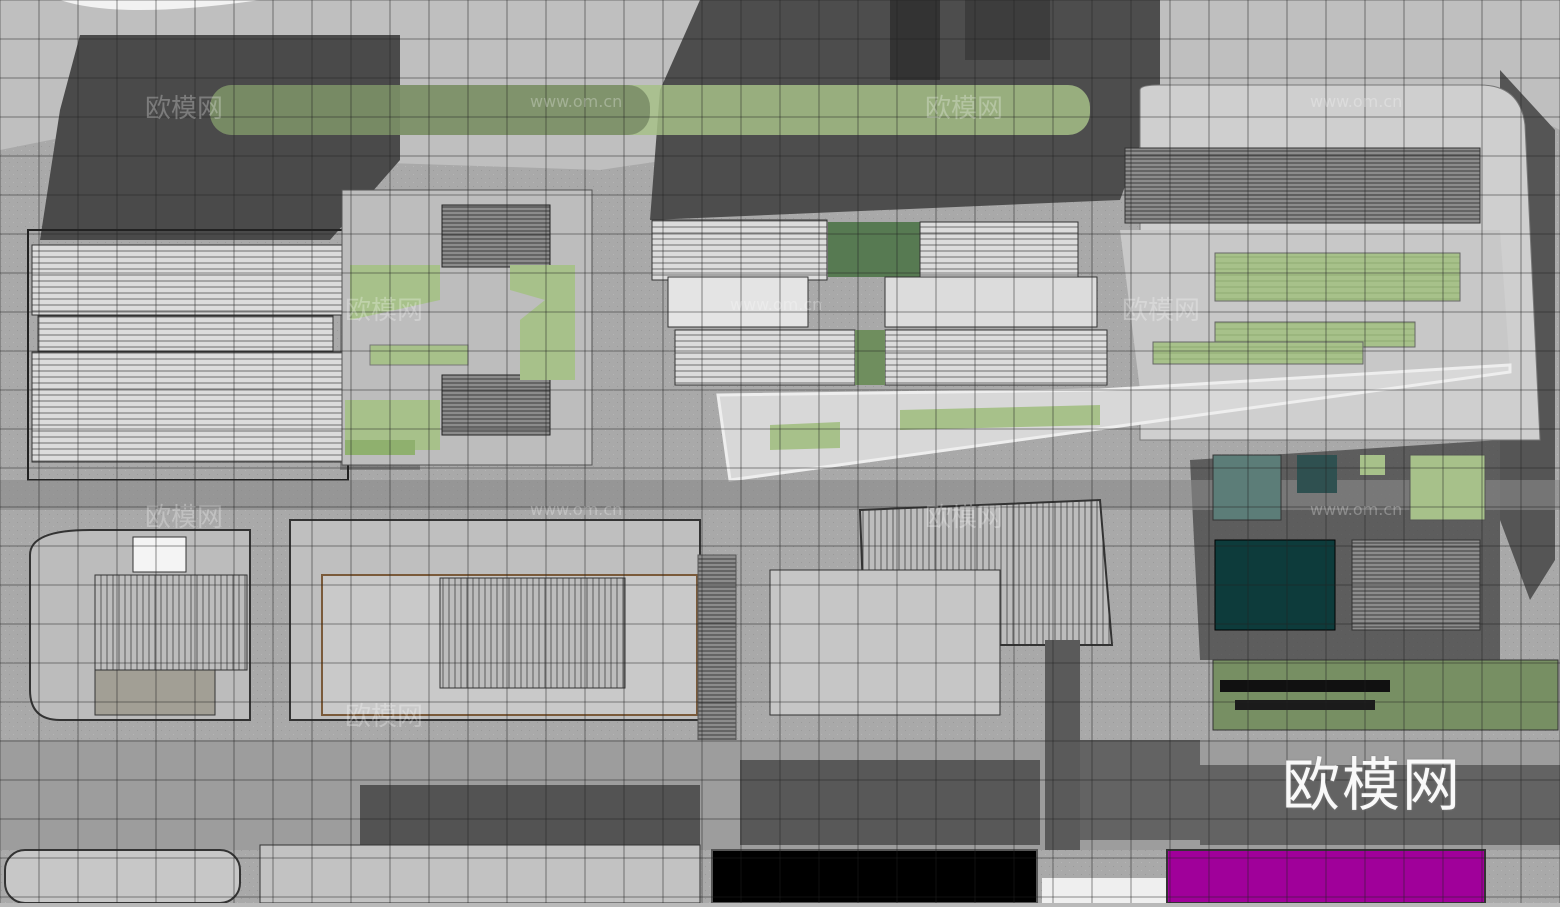 The height and width of the screenshot is (907, 1560). I want to click on teal-block, so click(1247, 487).